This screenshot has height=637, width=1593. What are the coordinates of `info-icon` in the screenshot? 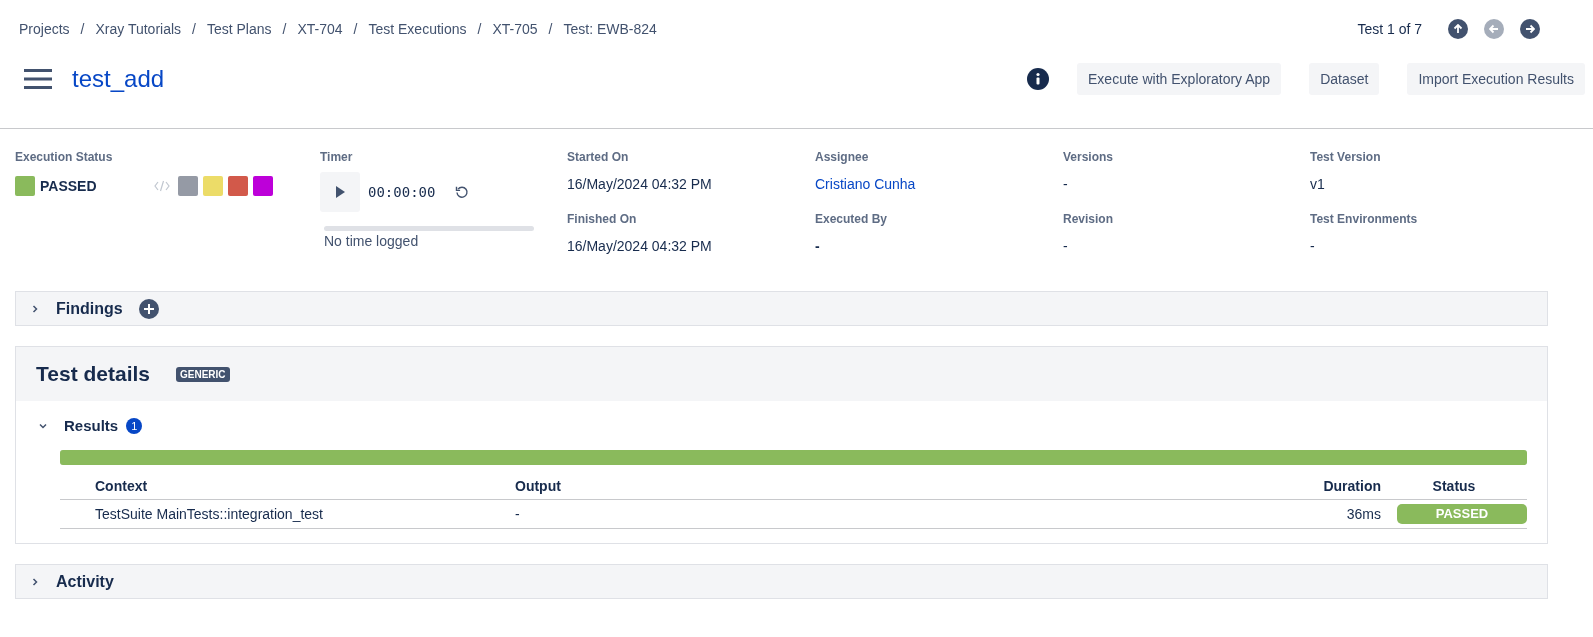 It's located at (1038, 79).